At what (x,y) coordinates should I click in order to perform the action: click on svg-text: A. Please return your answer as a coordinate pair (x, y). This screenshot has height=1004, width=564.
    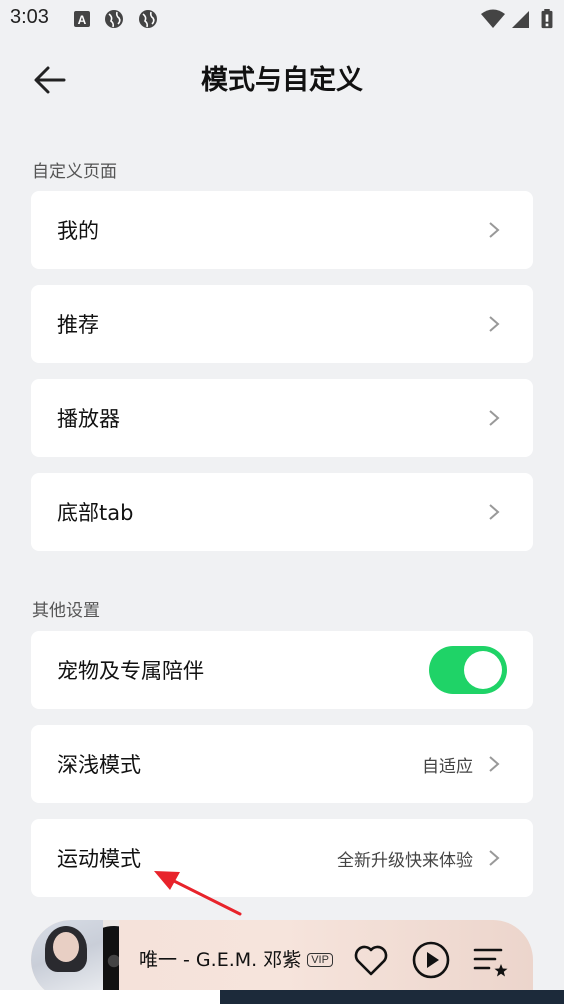
    Looking at the image, I should click on (82, 20).